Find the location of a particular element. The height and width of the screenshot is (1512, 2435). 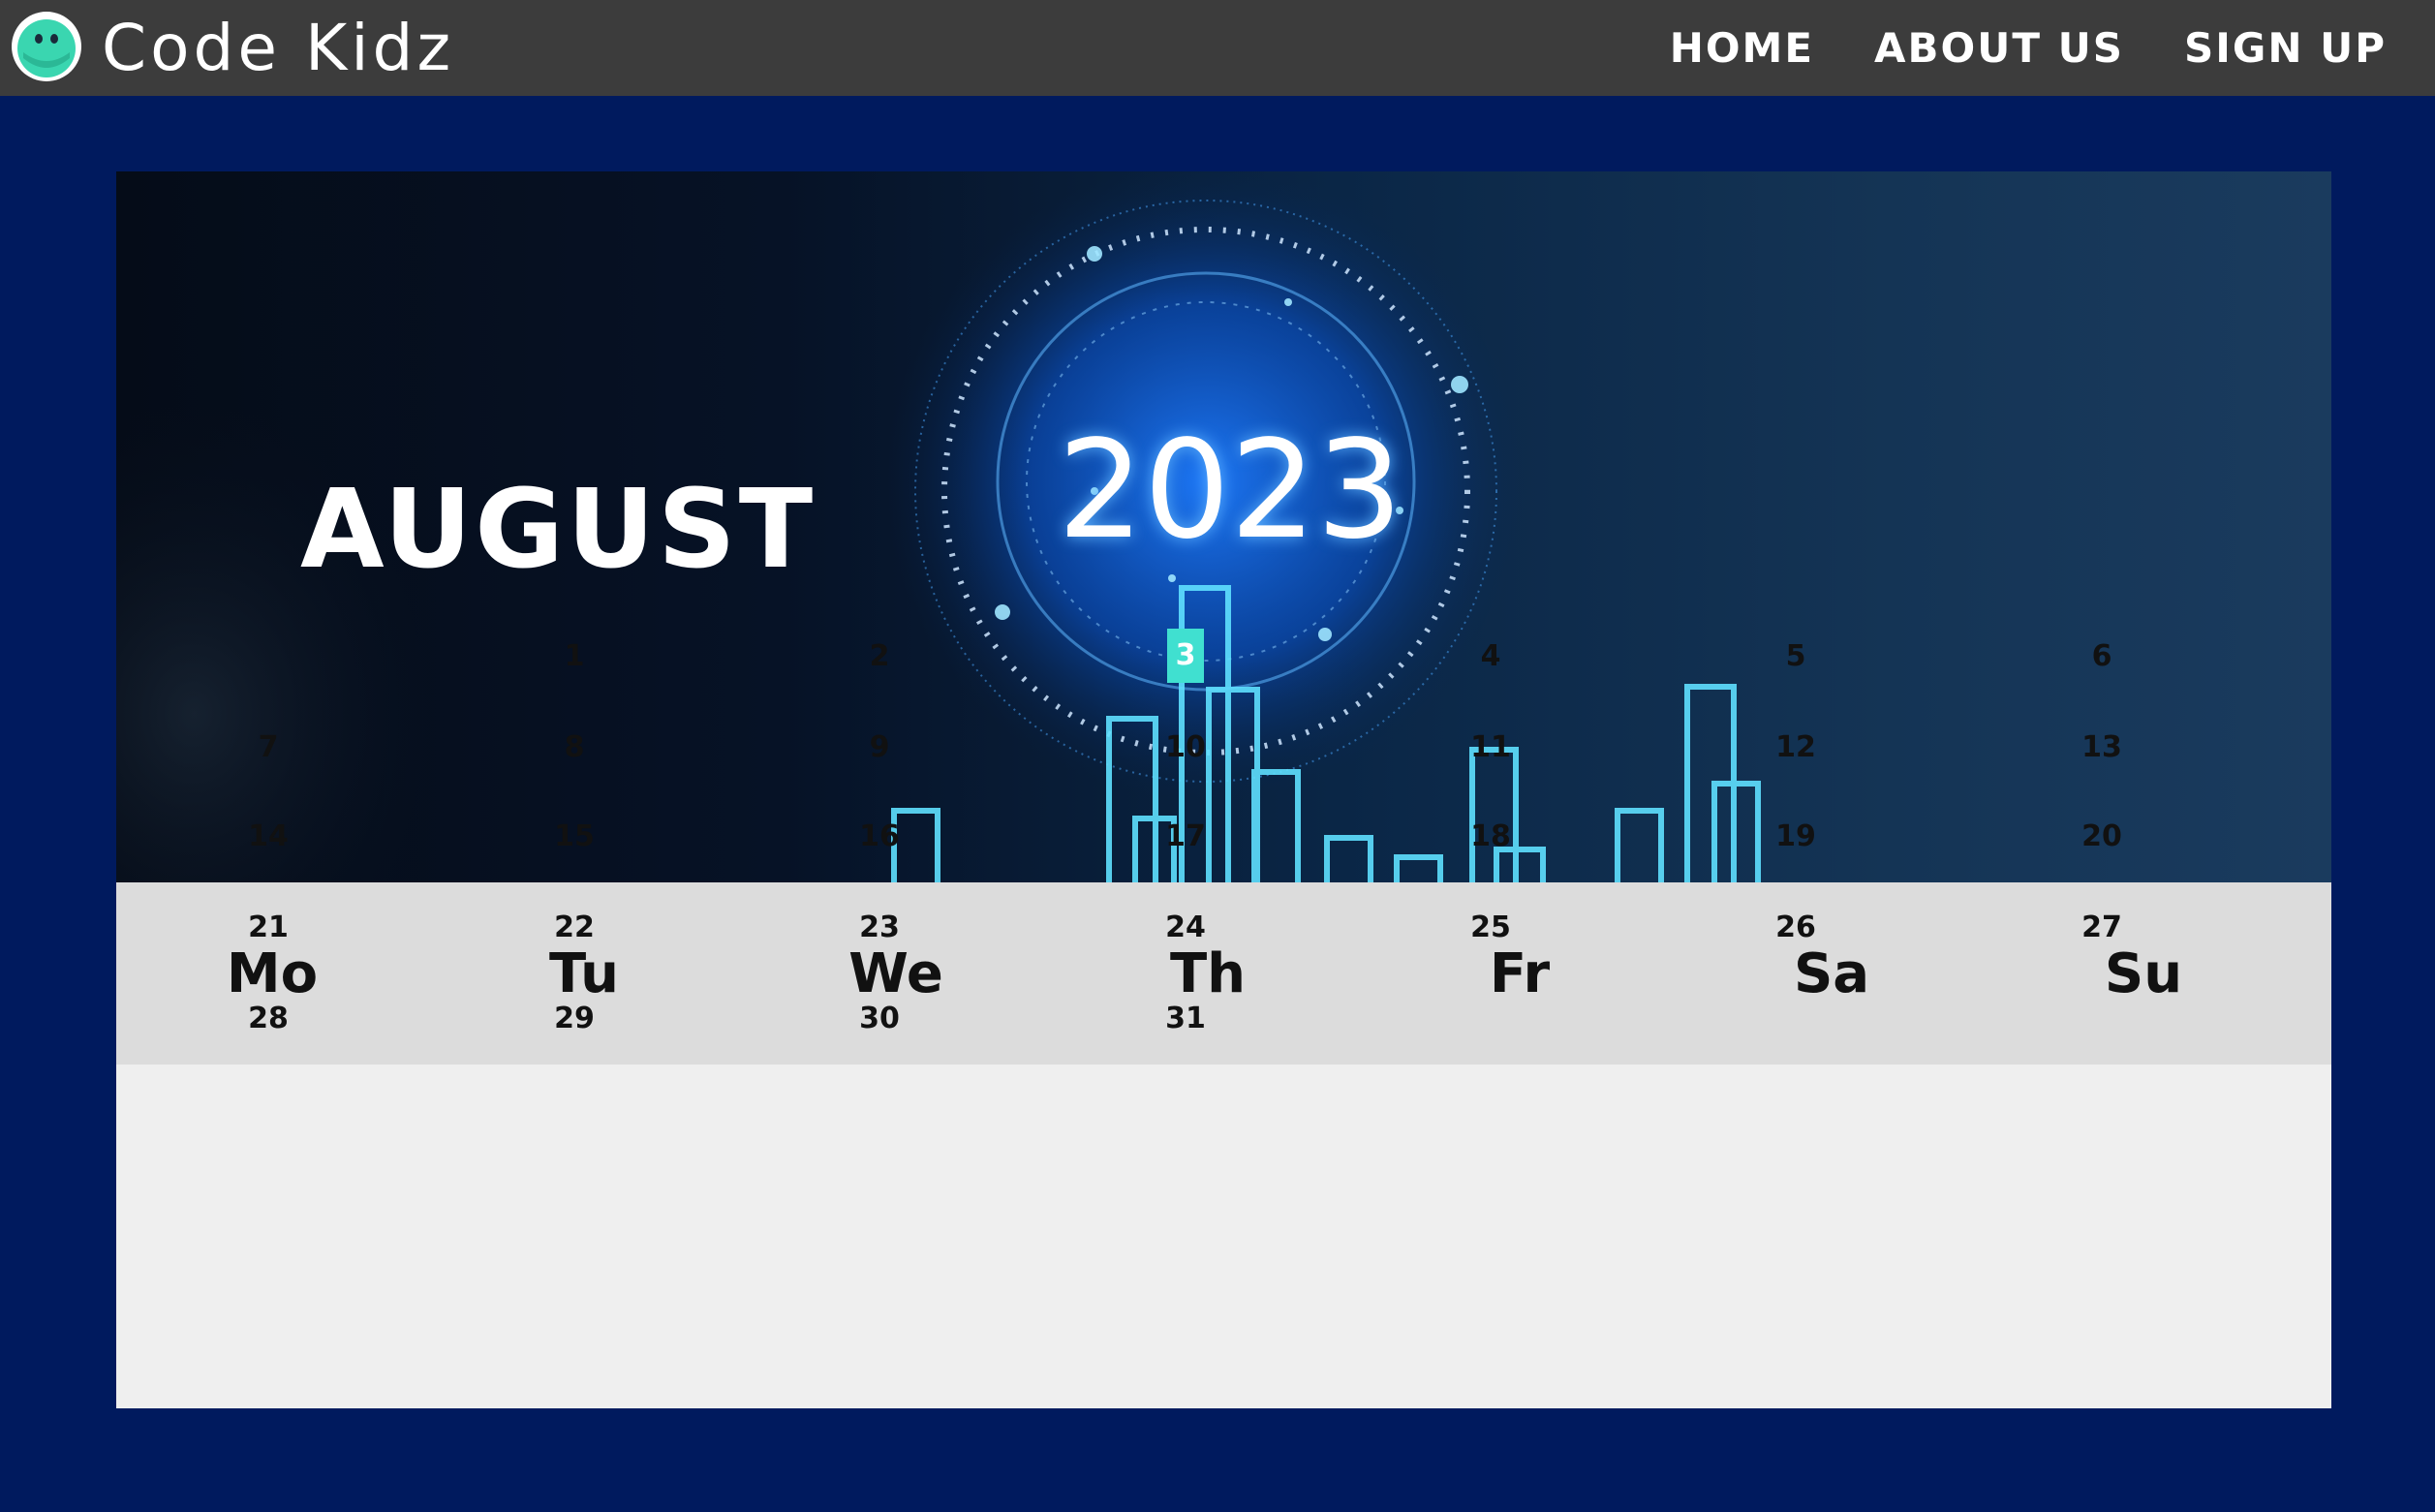

calendar-day: 10 is located at coordinates (1185, 747).